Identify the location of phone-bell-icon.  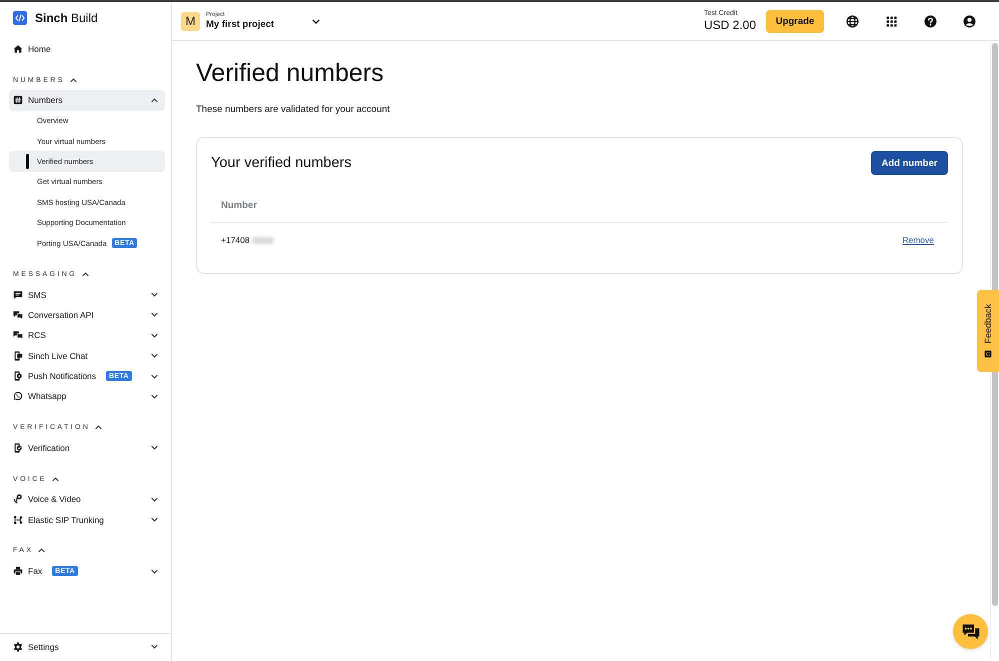
(18, 376).